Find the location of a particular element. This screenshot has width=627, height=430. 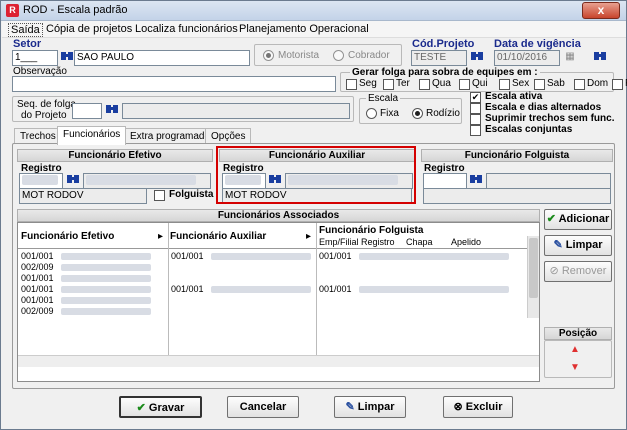

adicionar-label: Adicionar is located at coordinates (584, 219).